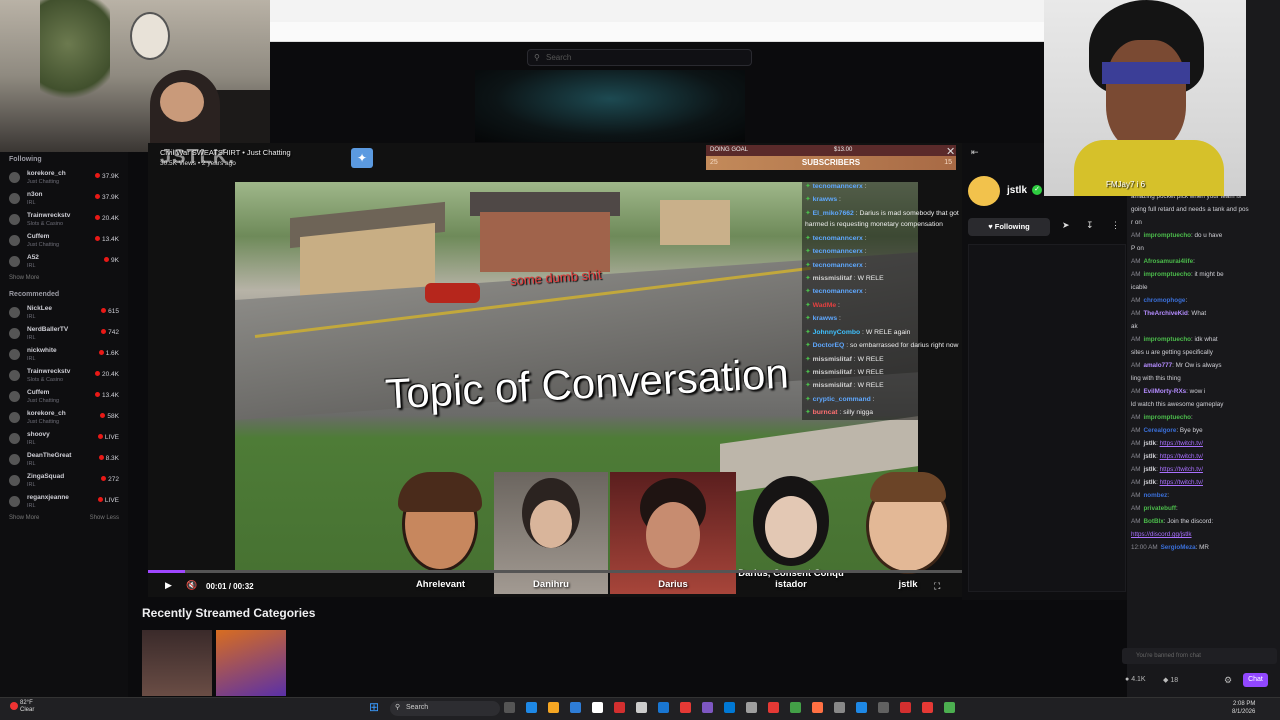  What do you see at coordinates (1009, 227) in the screenshot?
I see `following-button: ♥ Following` at bounding box center [1009, 227].